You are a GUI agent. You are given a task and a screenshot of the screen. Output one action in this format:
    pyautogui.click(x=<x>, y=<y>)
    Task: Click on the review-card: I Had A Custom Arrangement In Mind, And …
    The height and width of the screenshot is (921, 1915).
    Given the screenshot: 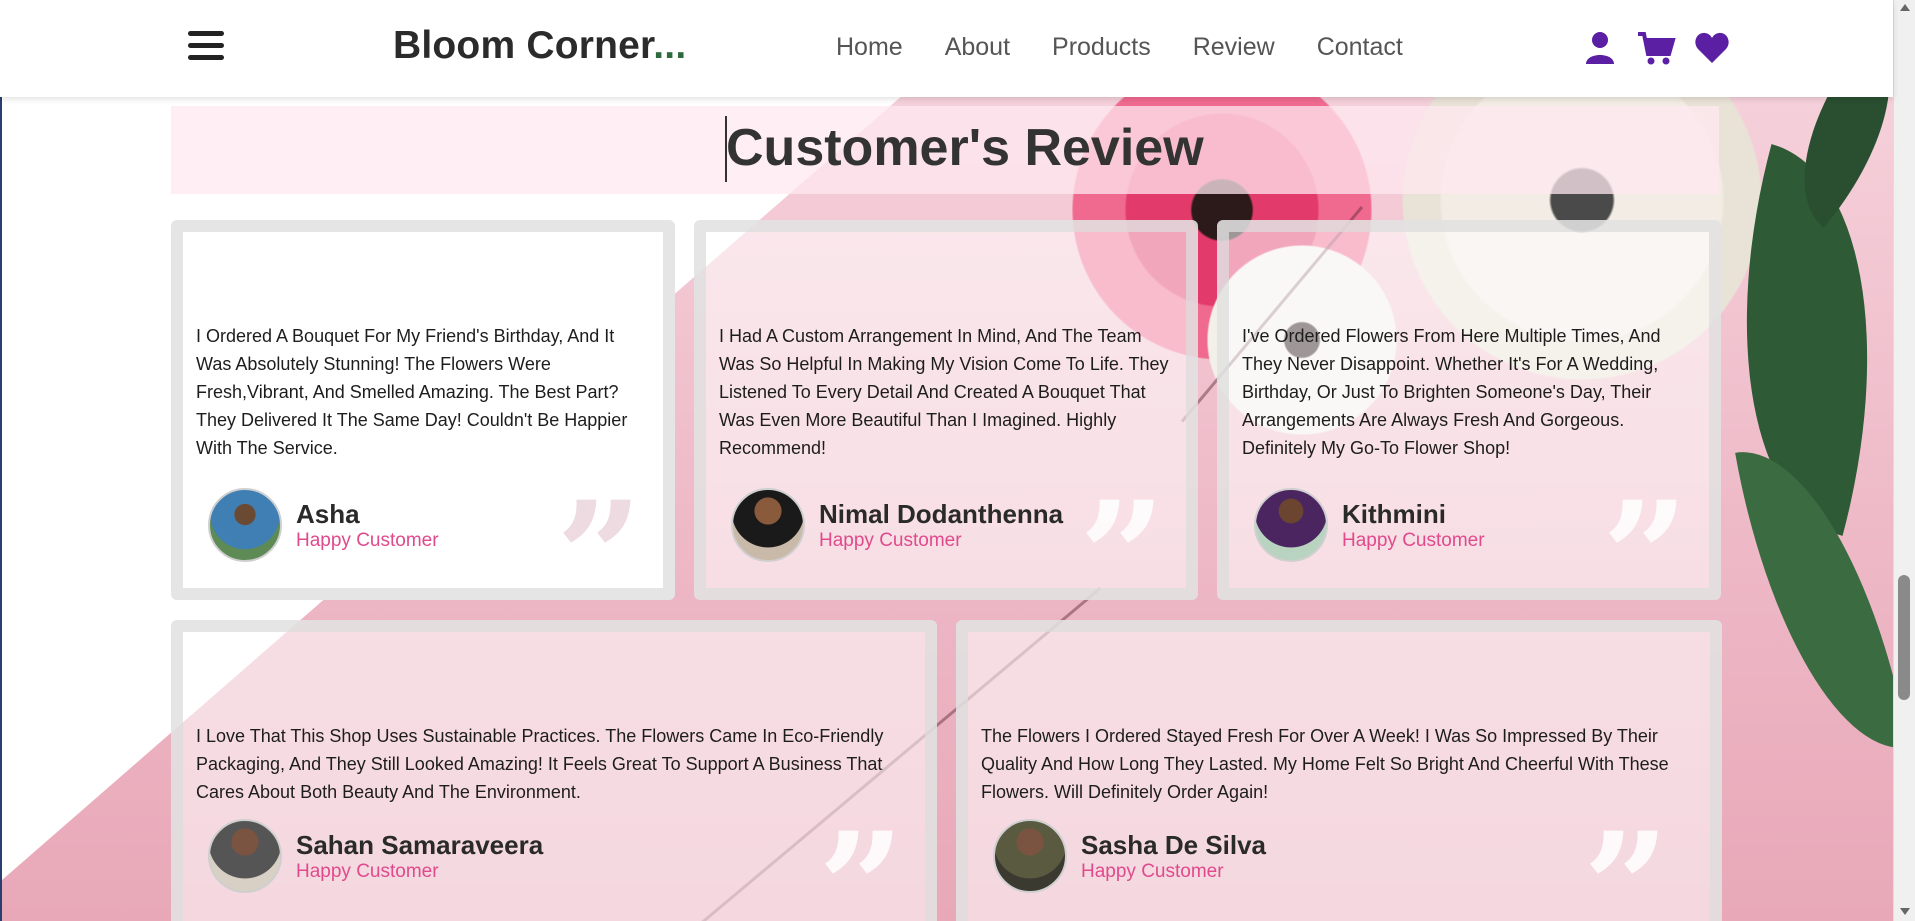 What is the action you would take?
    pyautogui.click(x=946, y=426)
    